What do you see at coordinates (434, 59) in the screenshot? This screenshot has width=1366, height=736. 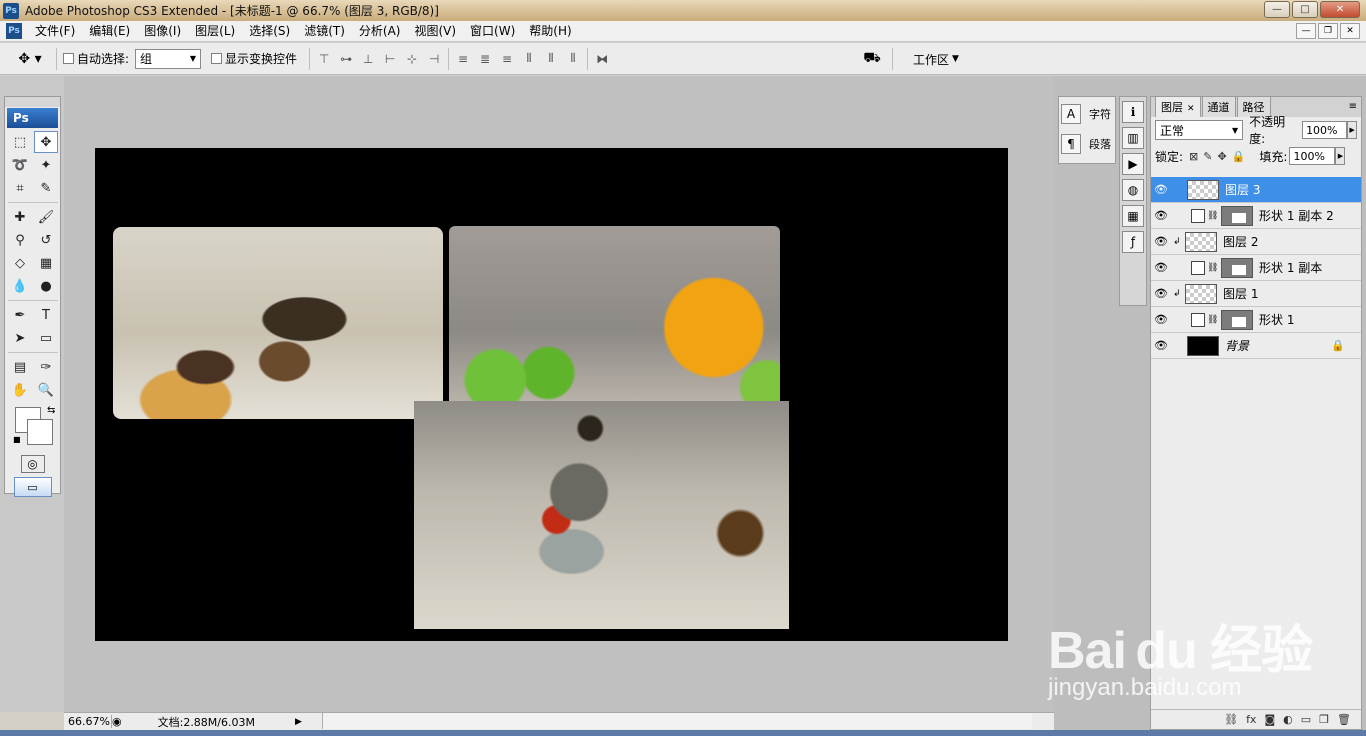 I see `align-right-icon: ⊣` at bounding box center [434, 59].